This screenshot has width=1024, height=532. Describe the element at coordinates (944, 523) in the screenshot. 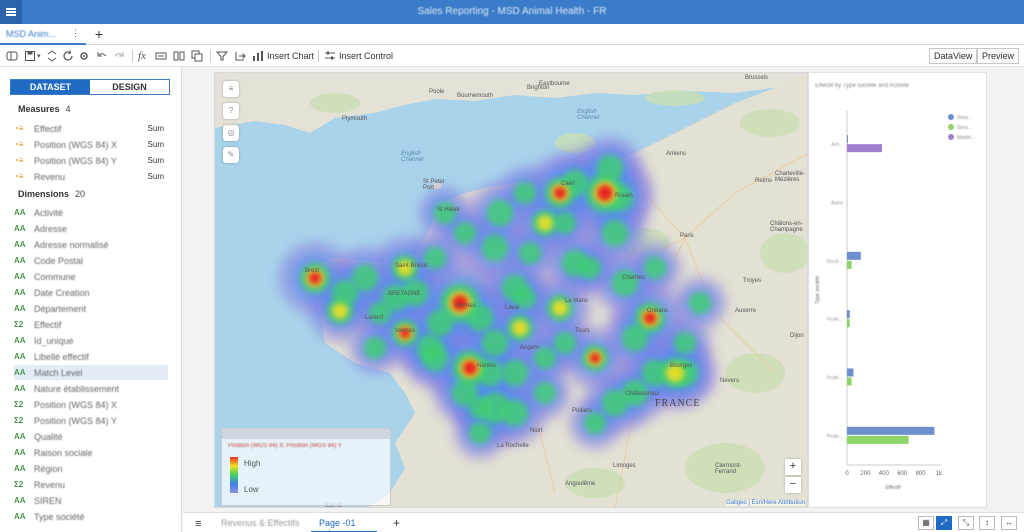

I see `fit-page-icon: ⤢` at that location.